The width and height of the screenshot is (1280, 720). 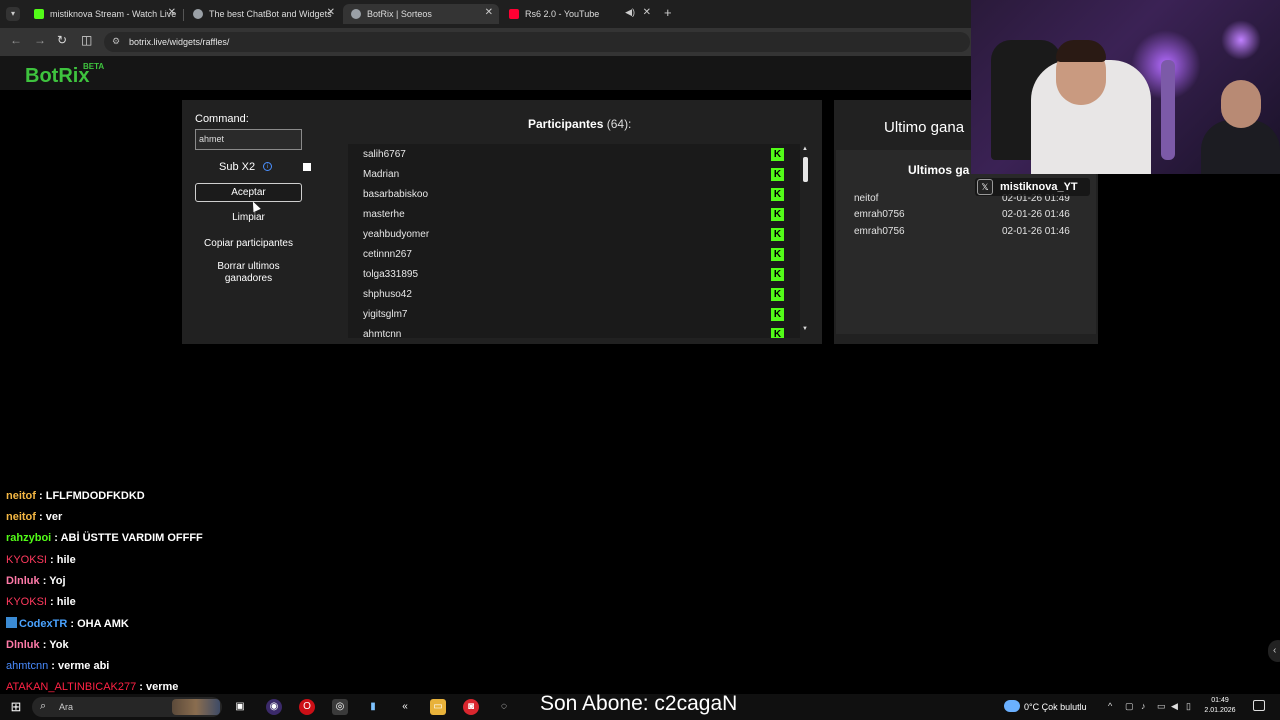 What do you see at coordinates (537, 42) in the screenshot?
I see `address-bar: ⚙ botrix.live/widgets/raffles/` at bounding box center [537, 42].